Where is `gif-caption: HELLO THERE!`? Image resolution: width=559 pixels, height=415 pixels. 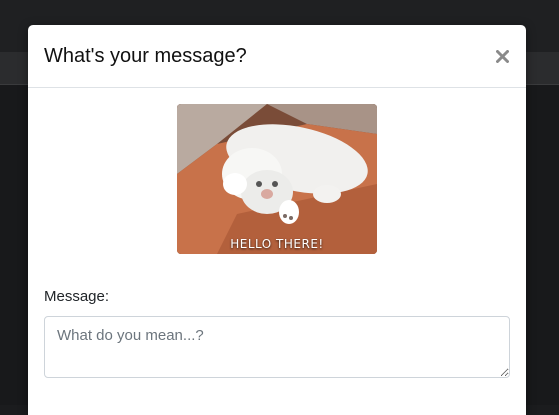 gif-caption: HELLO THERE! is located at coordinates (277, 244).